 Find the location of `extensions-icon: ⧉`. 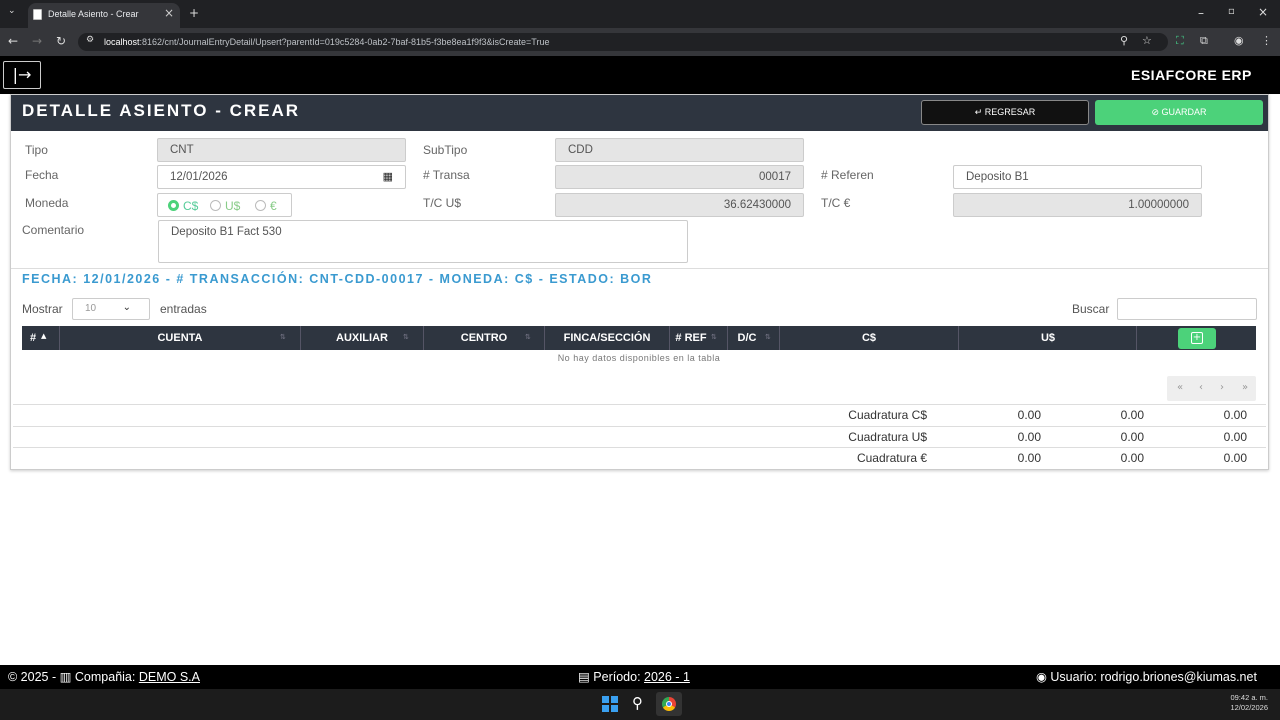

extensions-icon: ⧉ is located at coordinates (1204, 41).